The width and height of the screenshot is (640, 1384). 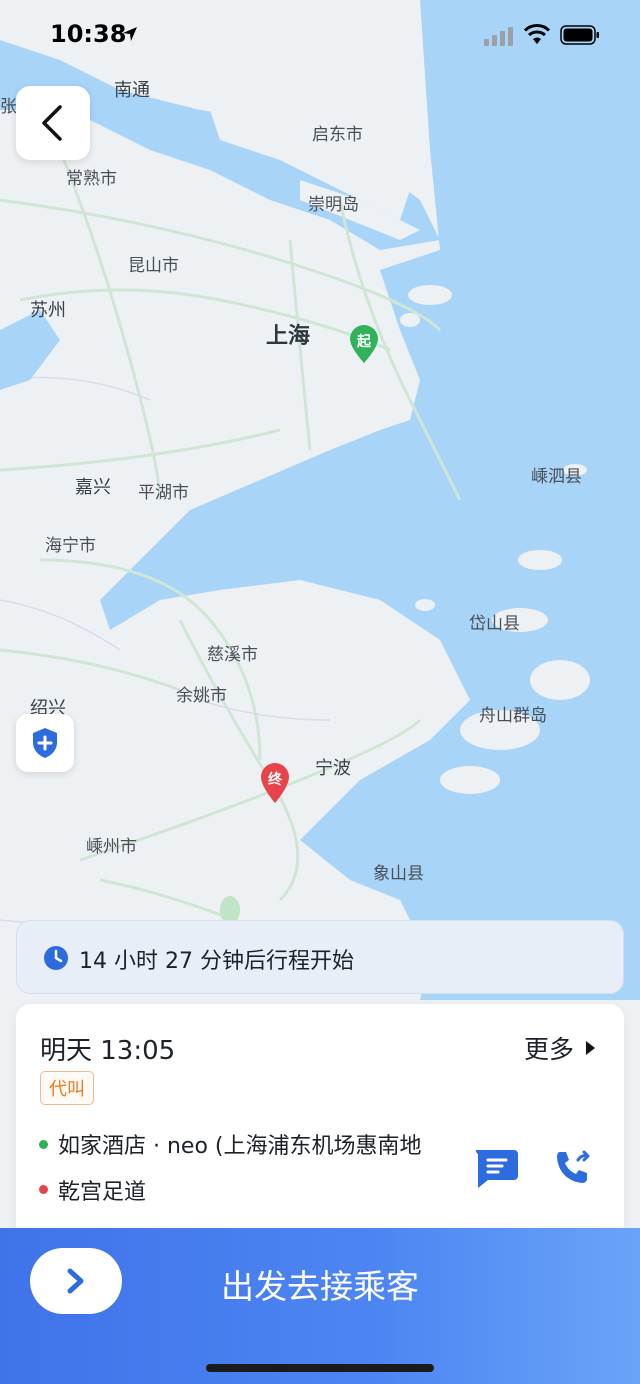 I want to click on map-label-shengzhou: 嵊州市, so click(x=111, y=847).